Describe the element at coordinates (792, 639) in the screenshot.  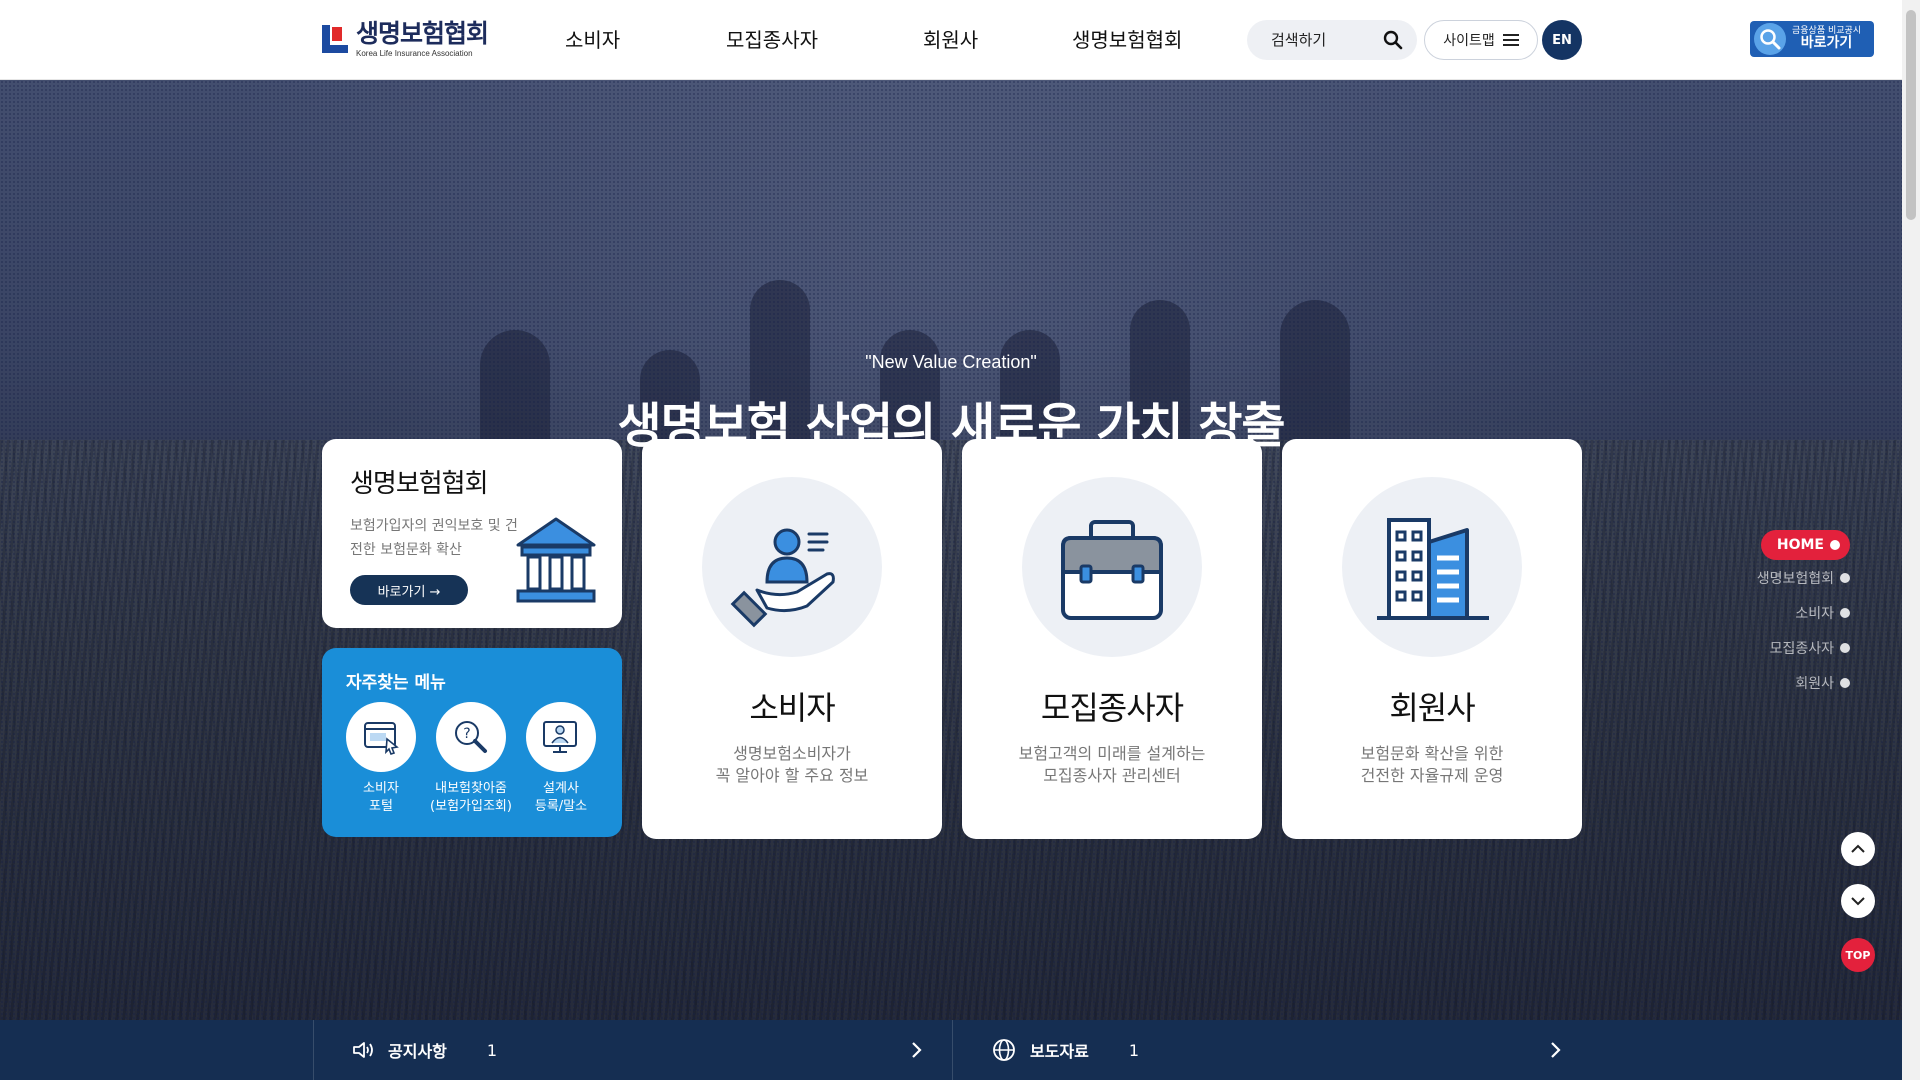
I see `consumer-card: 소비자 생명보험소비자가 꼭 알아야 할 주요 정보` at that location.